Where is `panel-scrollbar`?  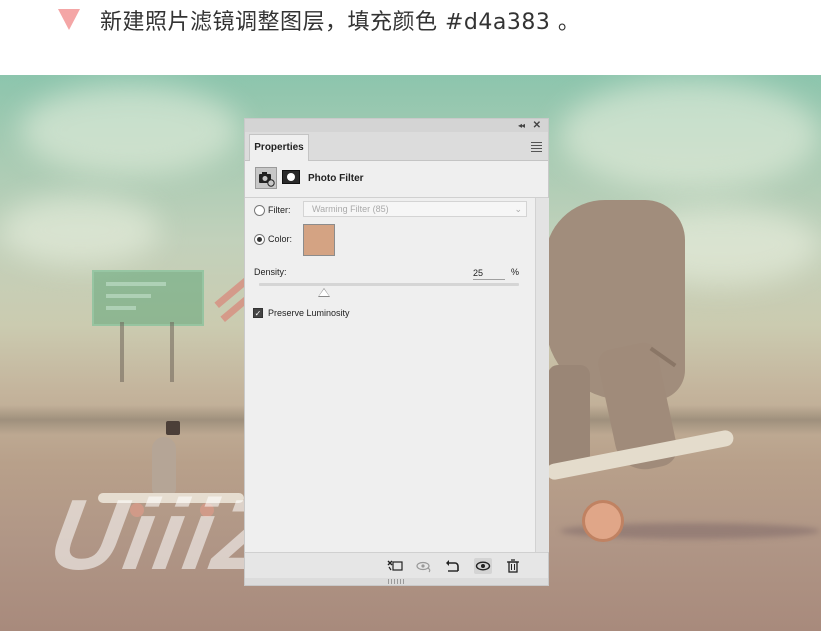 panel-scrollbar is located at coordinates (542, 375).